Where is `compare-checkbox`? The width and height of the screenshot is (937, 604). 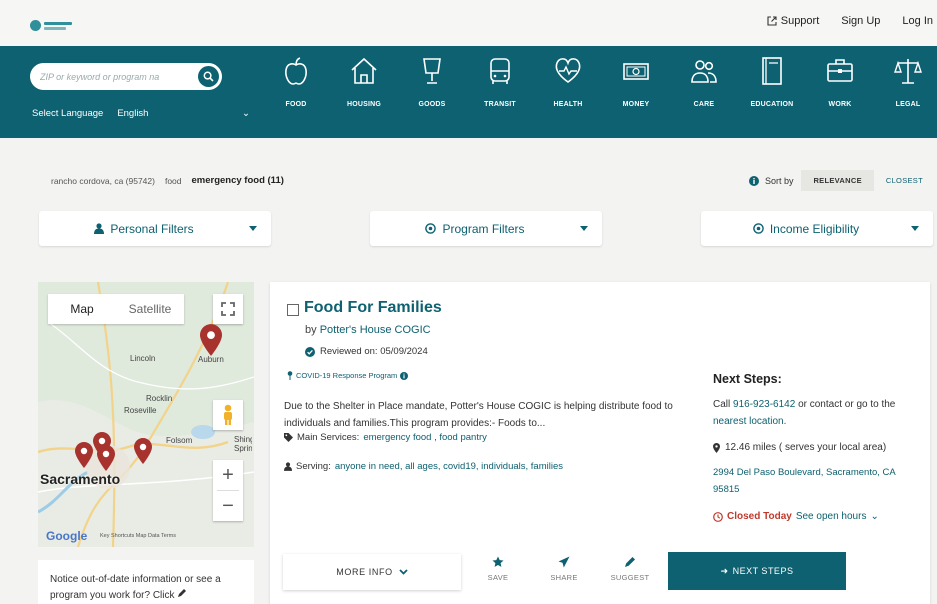 compare-checkbox is located at coordinates (293, 310).